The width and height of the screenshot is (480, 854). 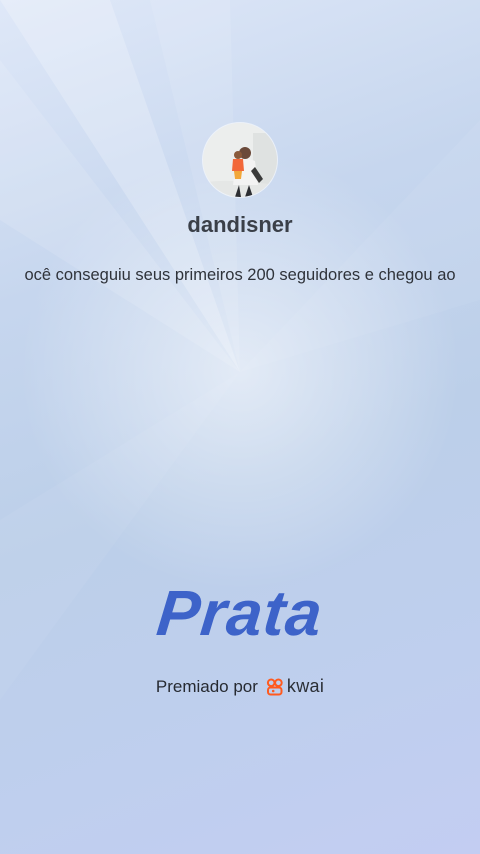 What do you see at coordinates (240, 224) in the screenshot?
I see `username: dandisner` at bounding box center [240, 224].